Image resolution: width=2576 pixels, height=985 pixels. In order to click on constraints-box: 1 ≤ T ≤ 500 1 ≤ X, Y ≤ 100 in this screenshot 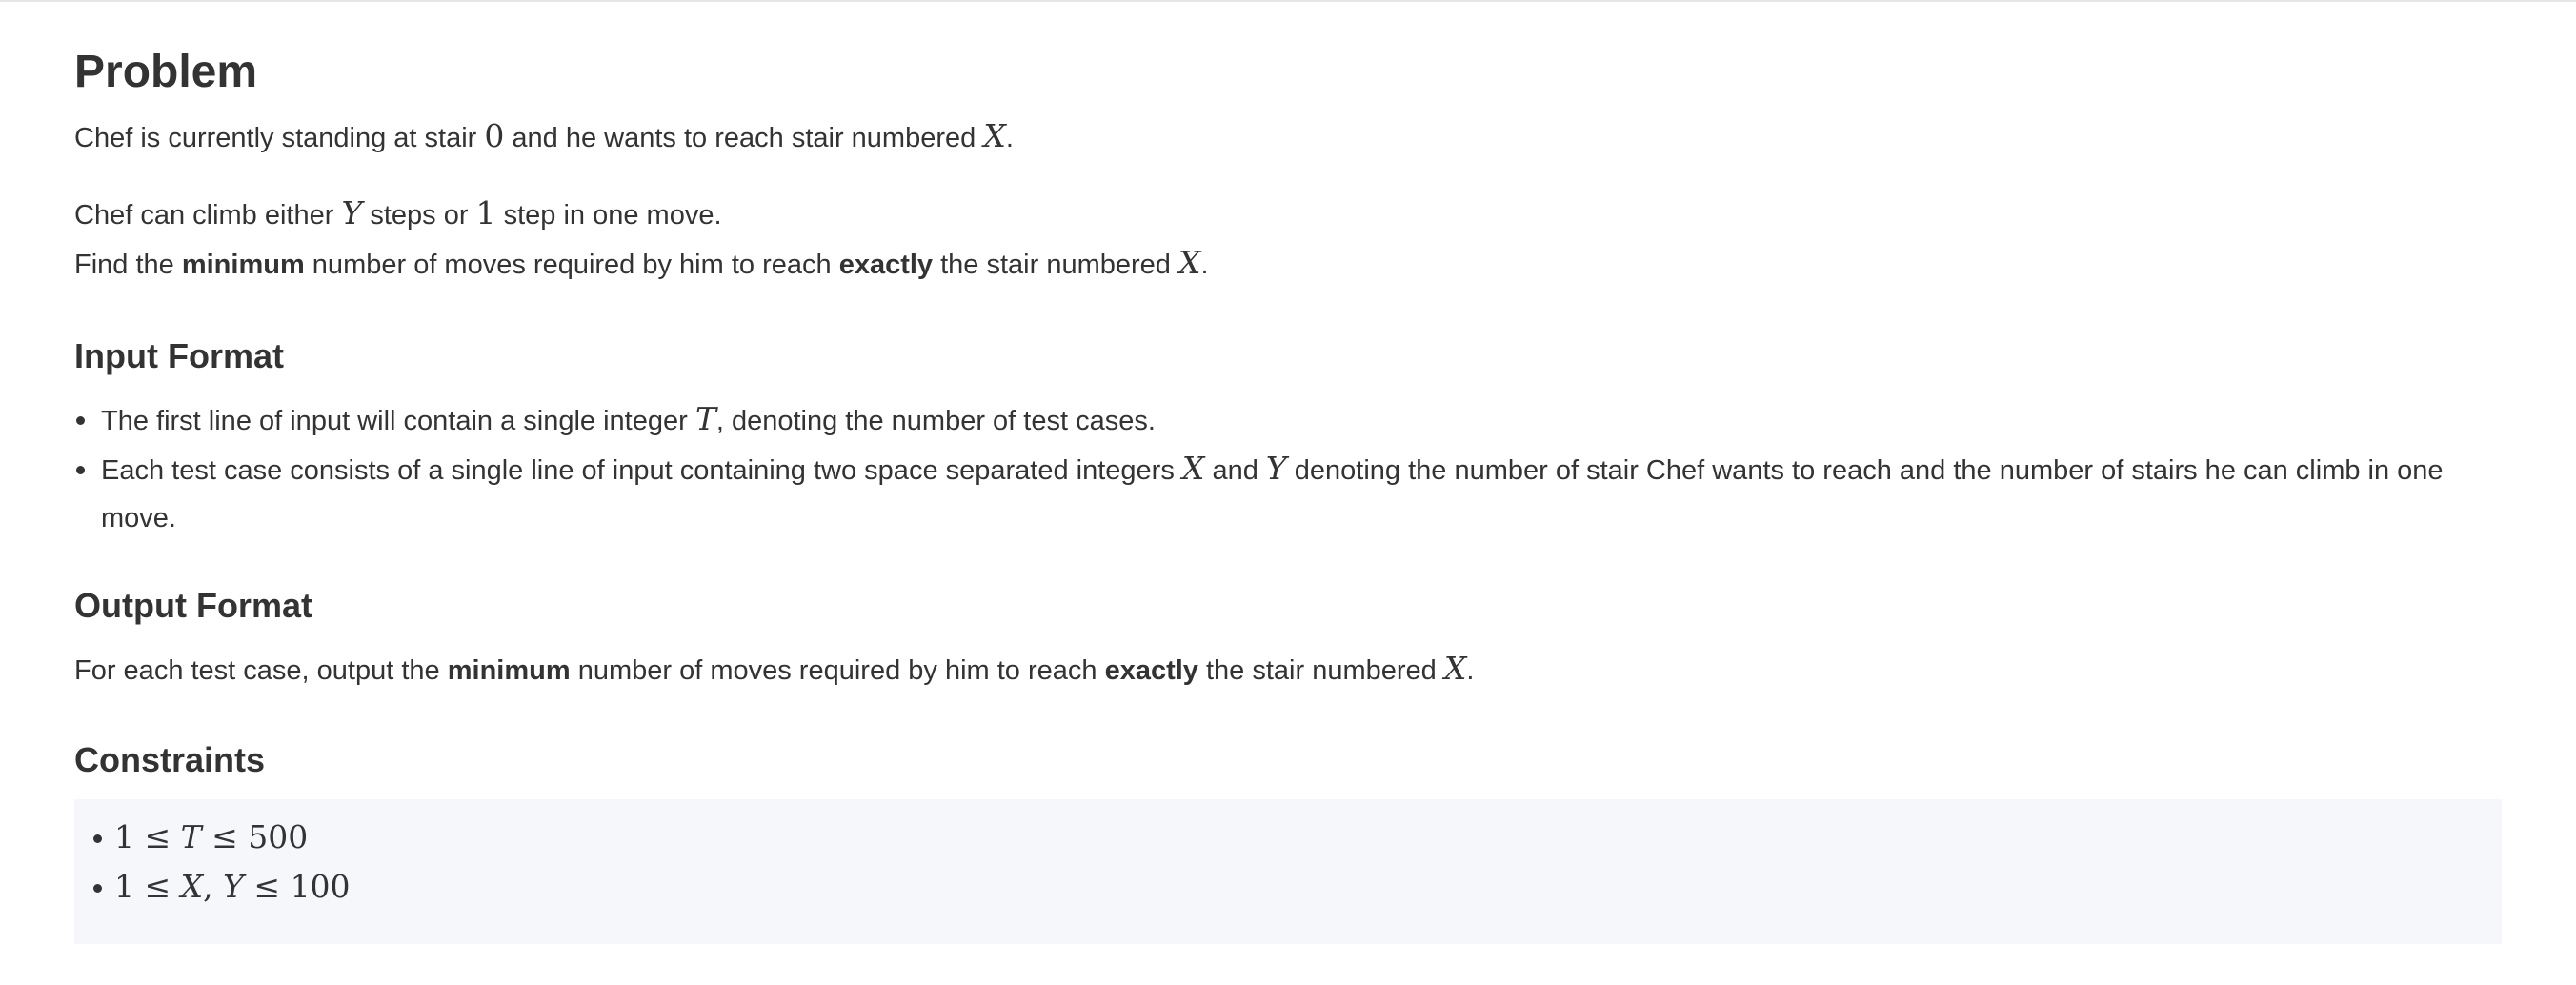, I will do `click(1288, 872)`.